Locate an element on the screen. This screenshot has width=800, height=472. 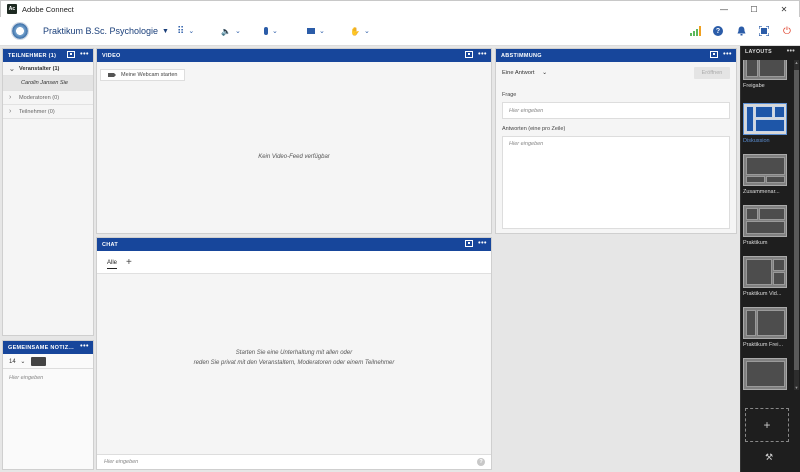
raise-hand-menu: ✋ ⌄ is located at coordinates (360, 31).